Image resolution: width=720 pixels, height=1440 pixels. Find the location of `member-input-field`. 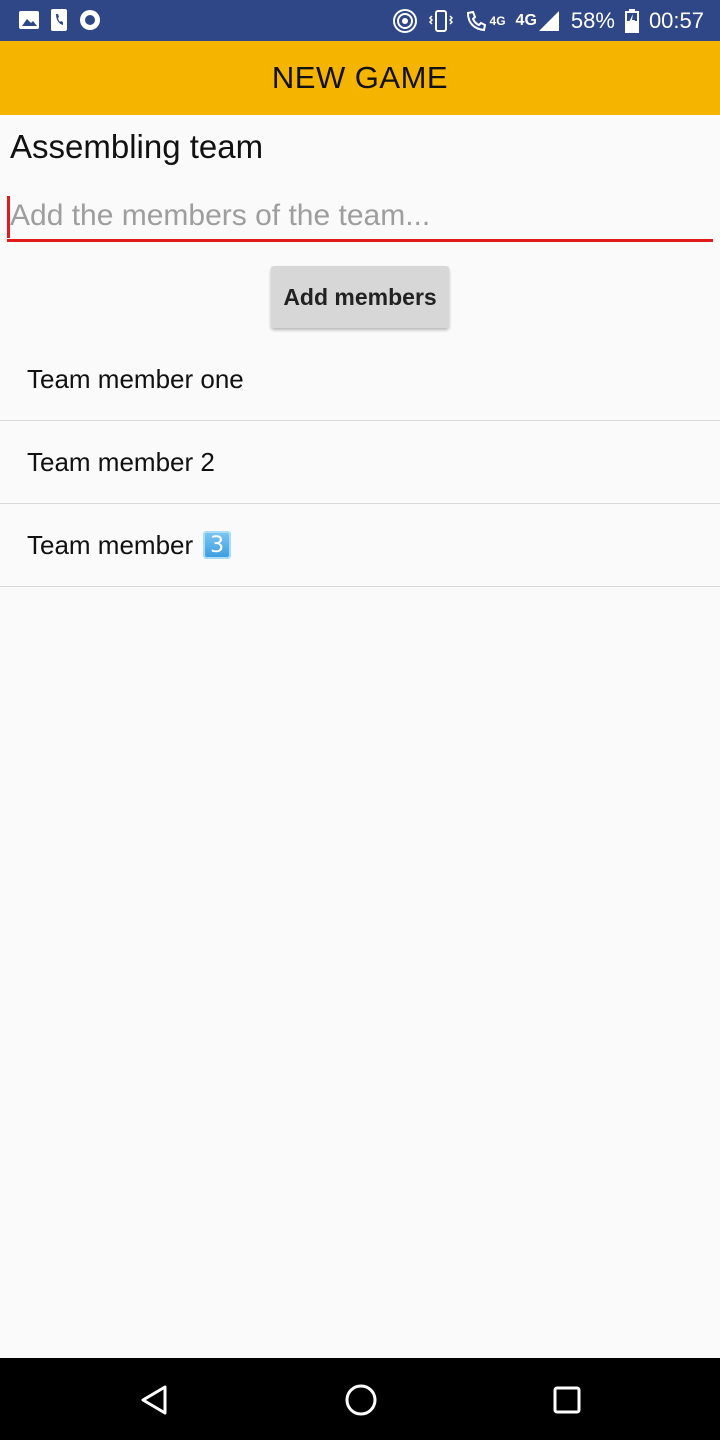

member-input-field is located at coordinates (360, 217).